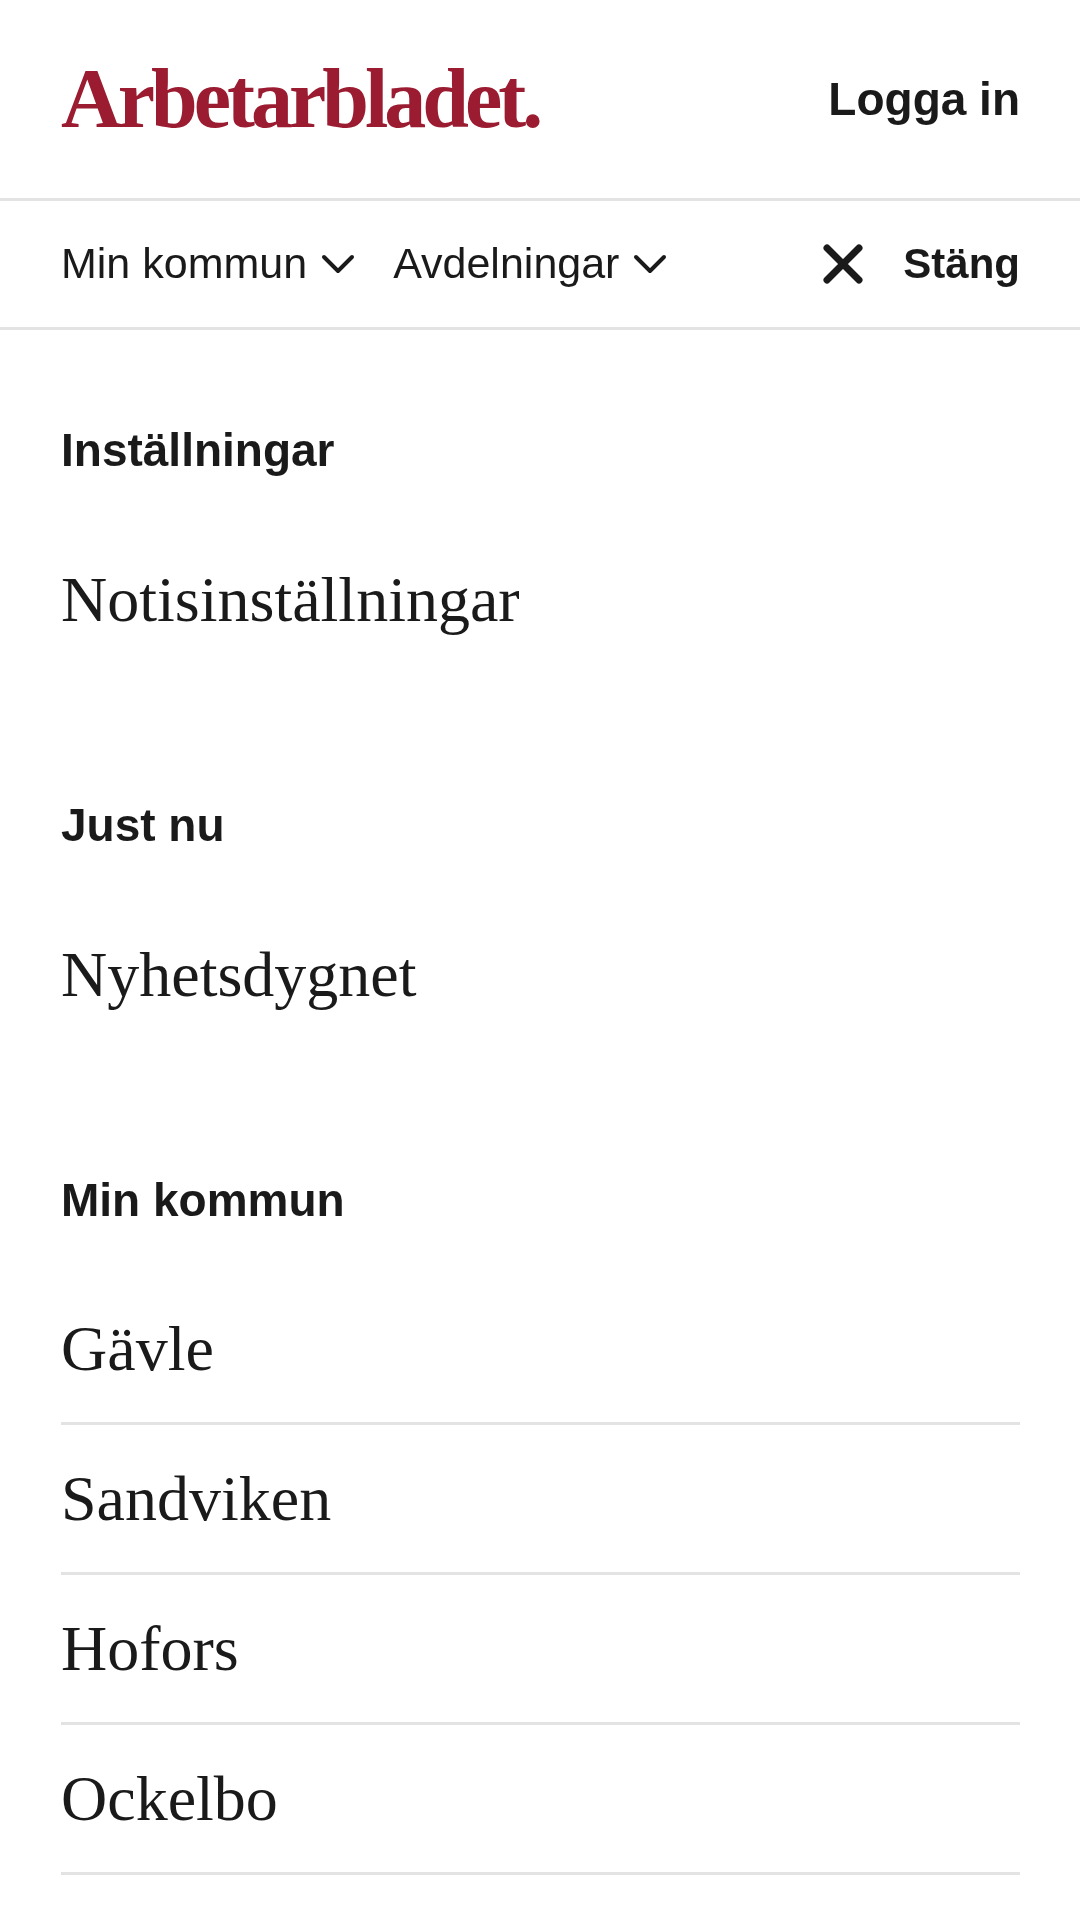 The image size is (1080, 1920). Describe the element at coordinates (290, 600) in the screenshot. I see `menu-link: Notisinställningar` at that location.